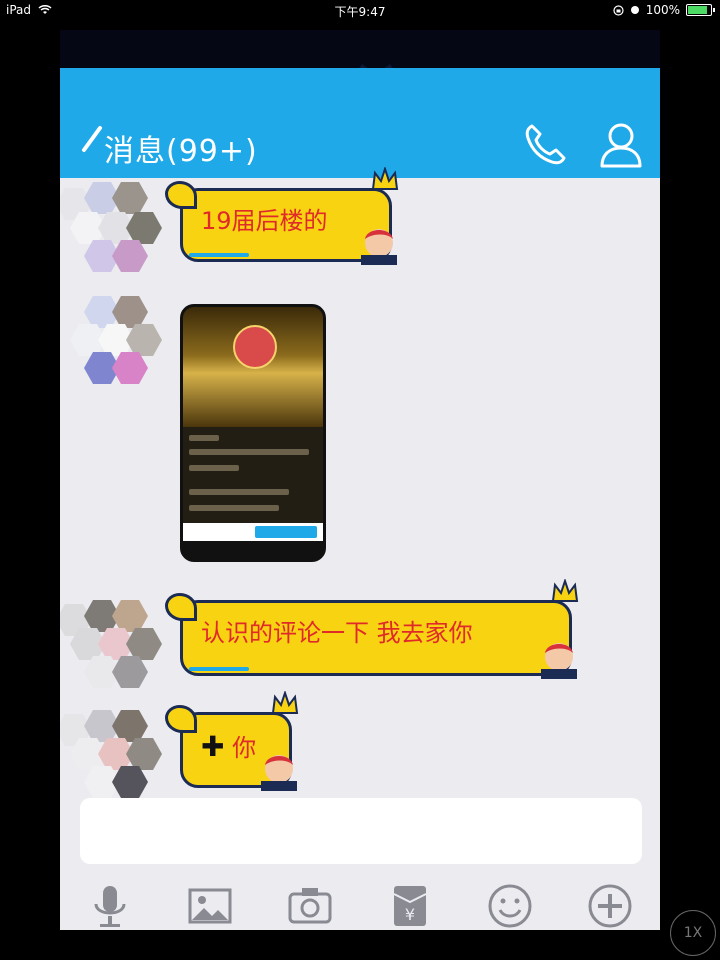 This screenshot has width=720, height=960. What do you see at coordinates (337, 633) in the screenshot?
I see `message-text: 认识的评论一下 我去家你` at bounding box center [337, 633].